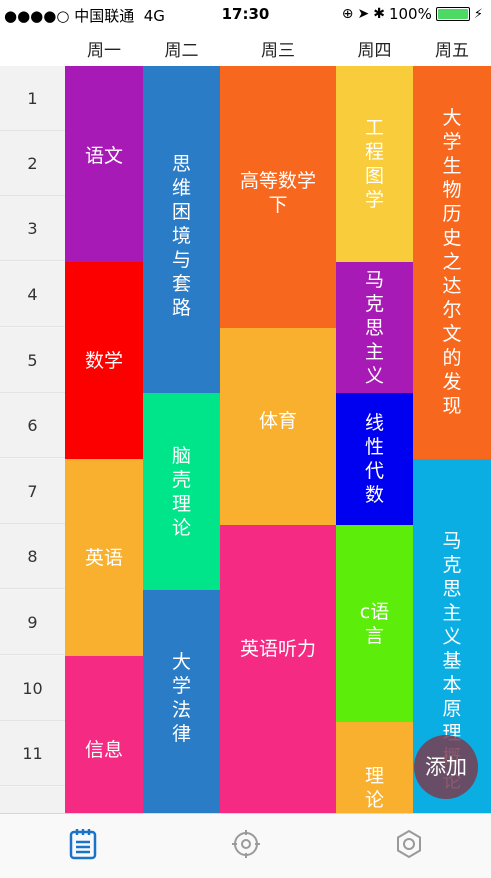 The width and height of the screenshot is (491, 878). I want to click on course-card-math: 数学, so click(104, 360).